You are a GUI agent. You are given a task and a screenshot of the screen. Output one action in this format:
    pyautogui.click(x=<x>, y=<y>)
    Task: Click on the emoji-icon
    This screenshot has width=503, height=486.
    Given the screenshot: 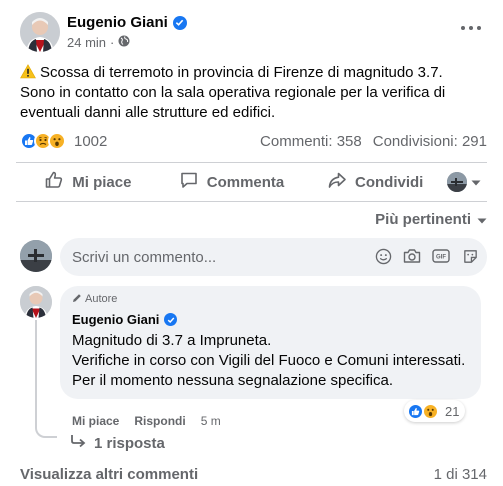 What is the action you would take?
    pyautogui.click(x=383, y=256)
    